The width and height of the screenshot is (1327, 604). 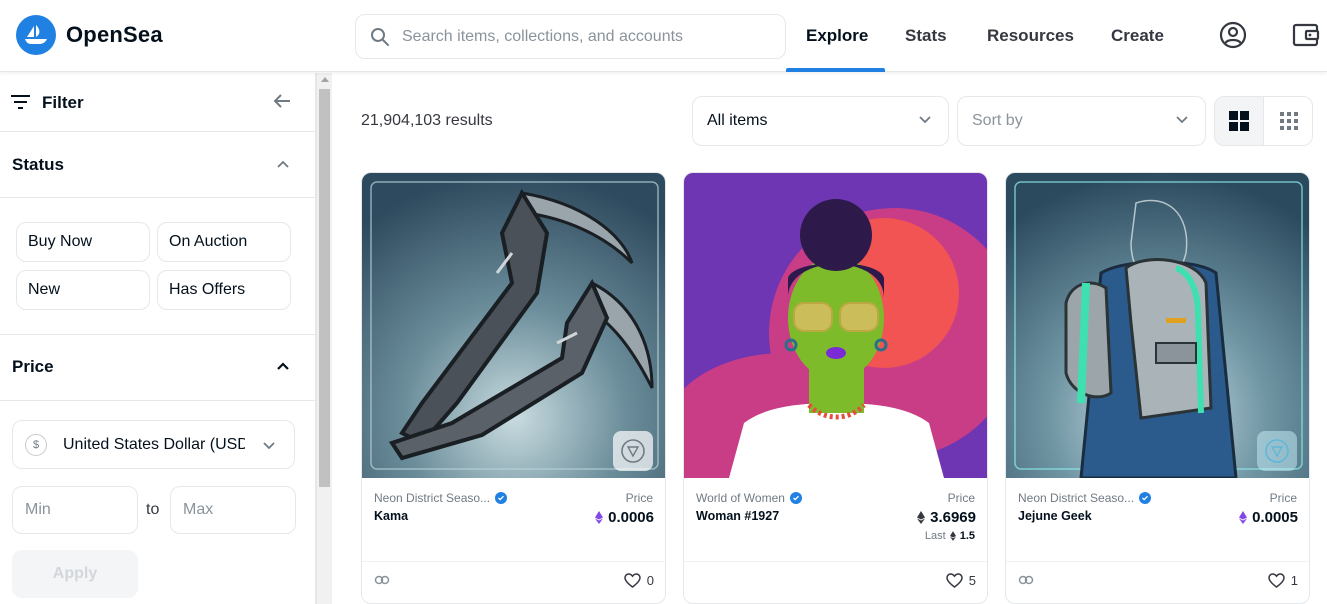 I want to click on item-name: Kama, so click(x=391, y=516).